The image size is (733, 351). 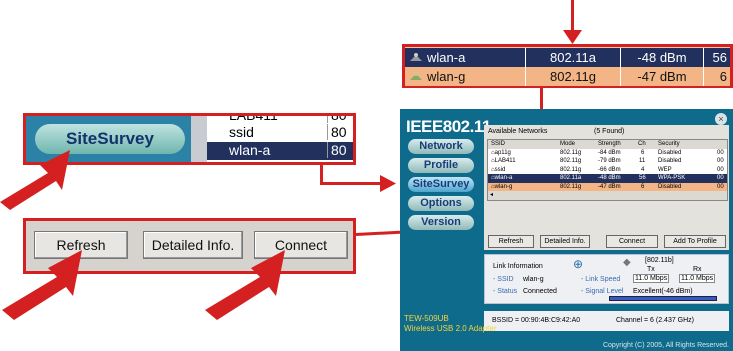 What do you see at coordinates (441, 203) in the screenshot?
I see `nav-options: Options` at bounding box center [441, 203].